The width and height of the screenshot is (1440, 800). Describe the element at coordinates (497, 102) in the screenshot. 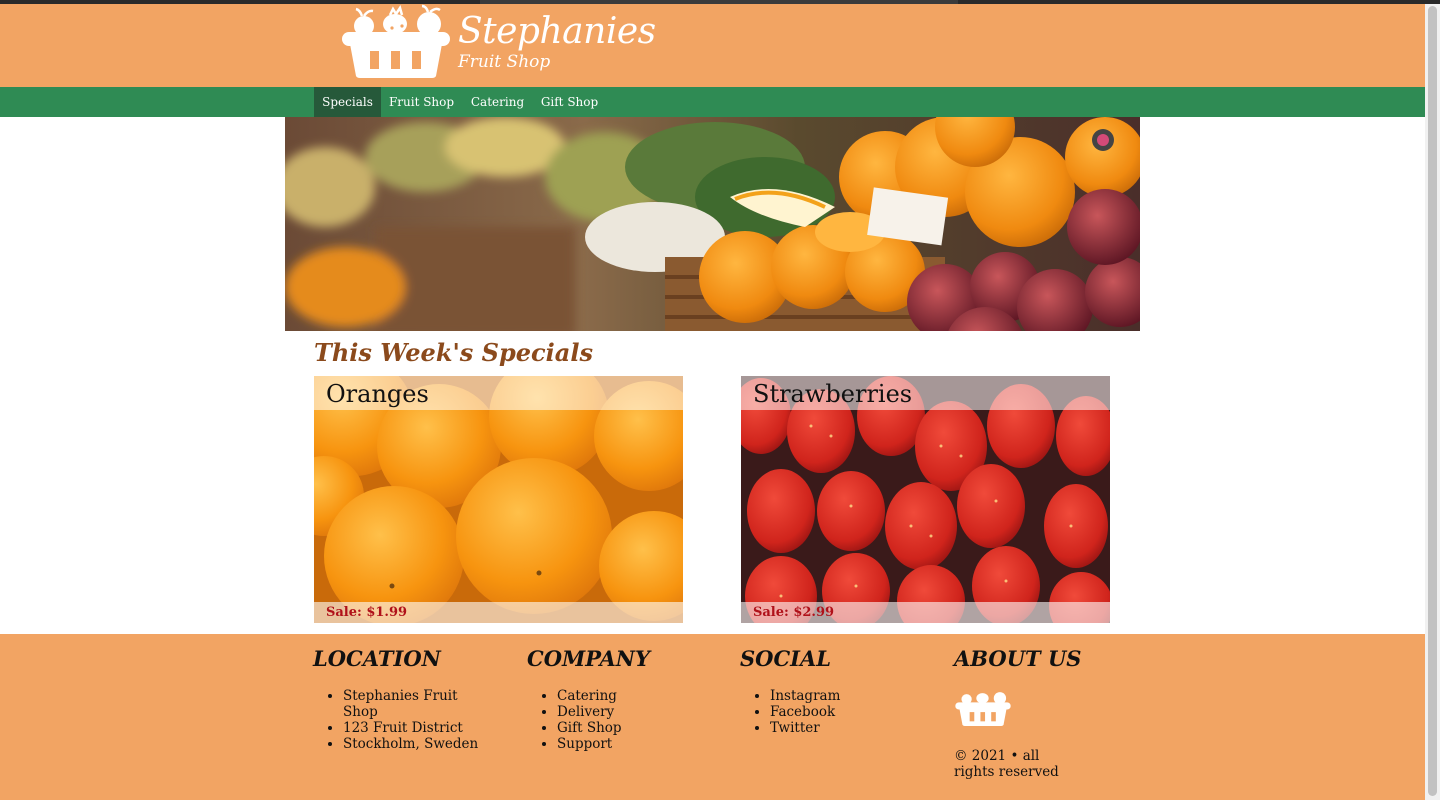

I see `nav-item-catering: Catering` at that location.